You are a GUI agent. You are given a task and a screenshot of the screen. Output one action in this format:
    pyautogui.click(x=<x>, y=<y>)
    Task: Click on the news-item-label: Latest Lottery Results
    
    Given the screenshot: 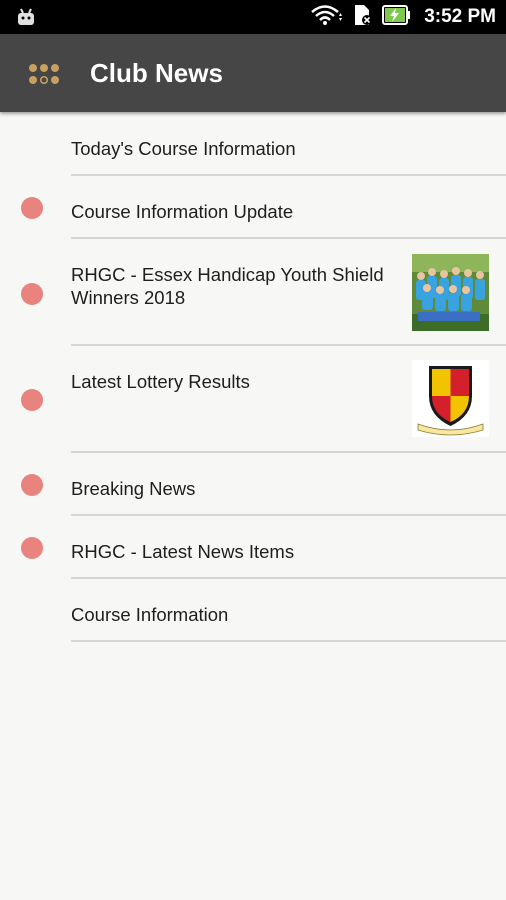 What is the action you would take?
    pyautogui.click(x=160, y=381)
    